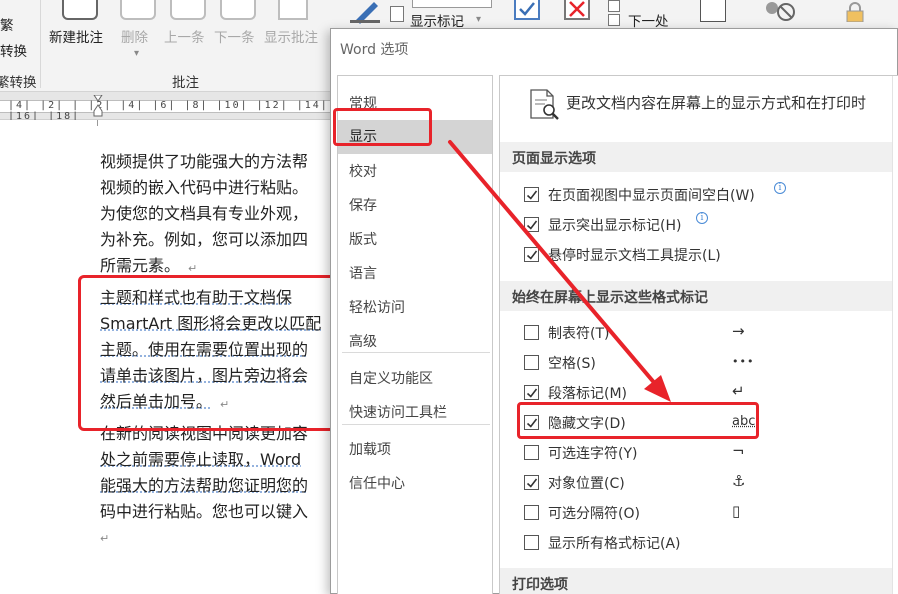 The width and height of the screenshot is (898, 594). I want to click on option-label: 制表符(T), so click(579, 334).